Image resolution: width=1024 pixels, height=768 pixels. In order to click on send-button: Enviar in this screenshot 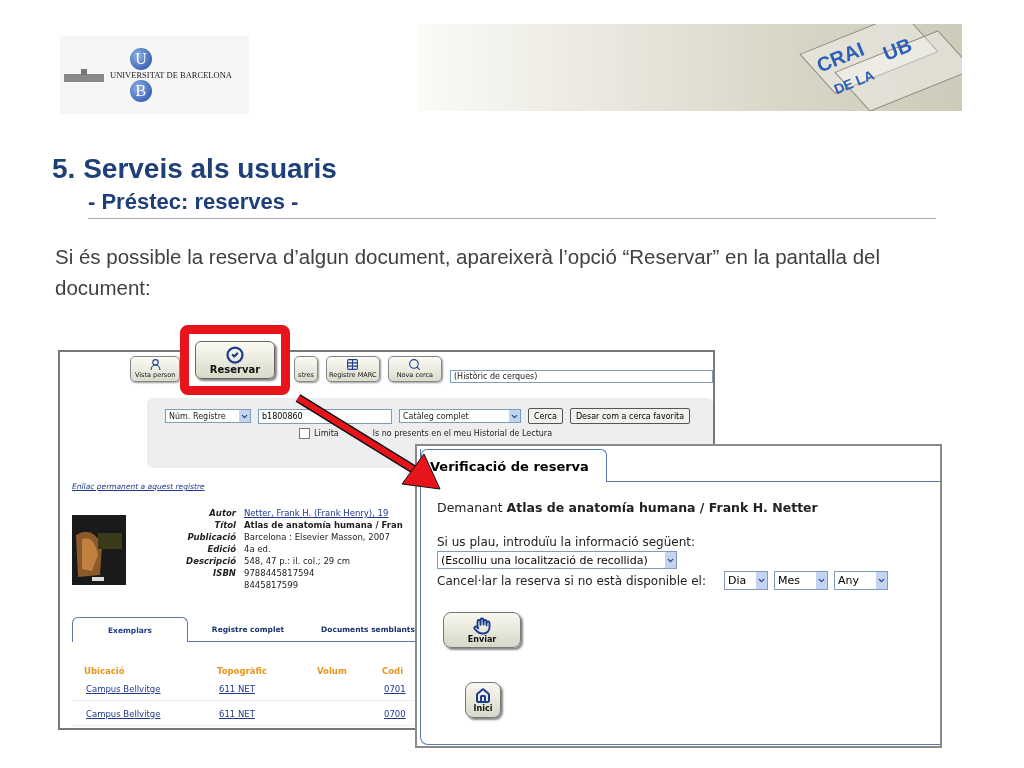, I will do `click(482, 630)`.